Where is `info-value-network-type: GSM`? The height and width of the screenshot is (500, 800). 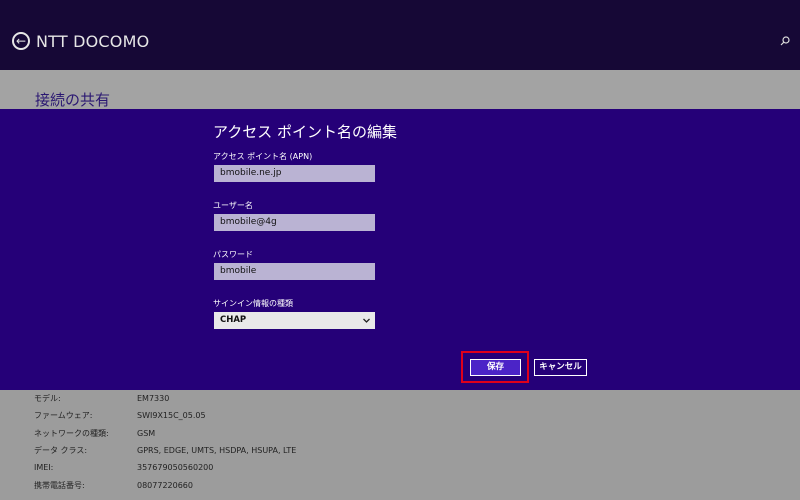 info-value-network-type: GSM is located at coordinates (146, 433).